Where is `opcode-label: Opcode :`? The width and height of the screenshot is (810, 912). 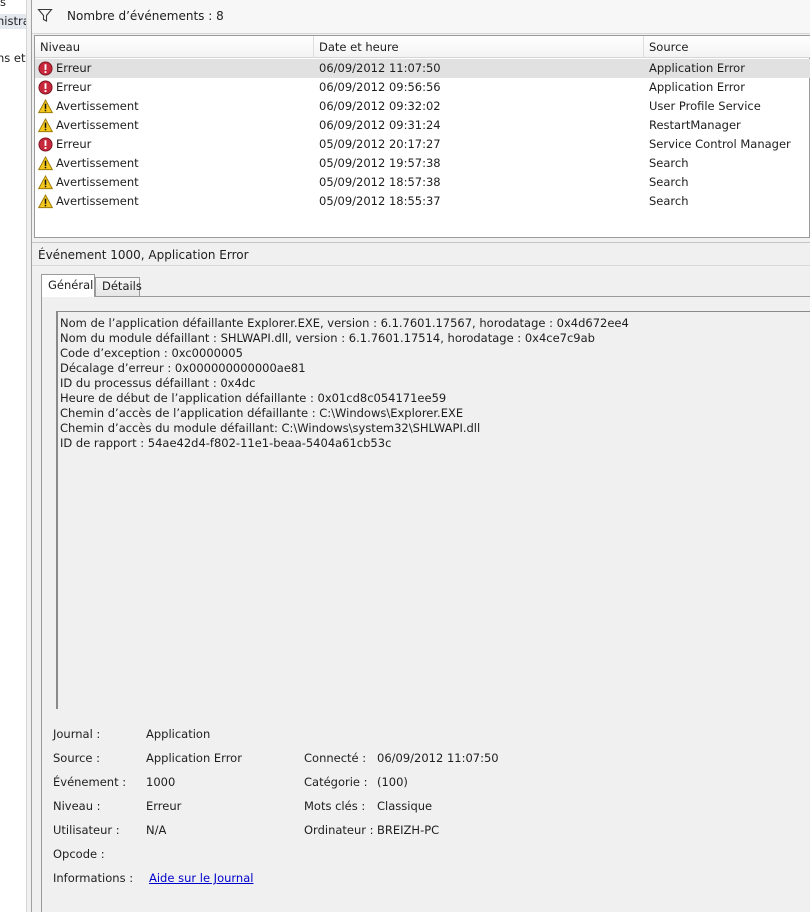
opcode-label: Opcode : is located at coordinates (79, 854).